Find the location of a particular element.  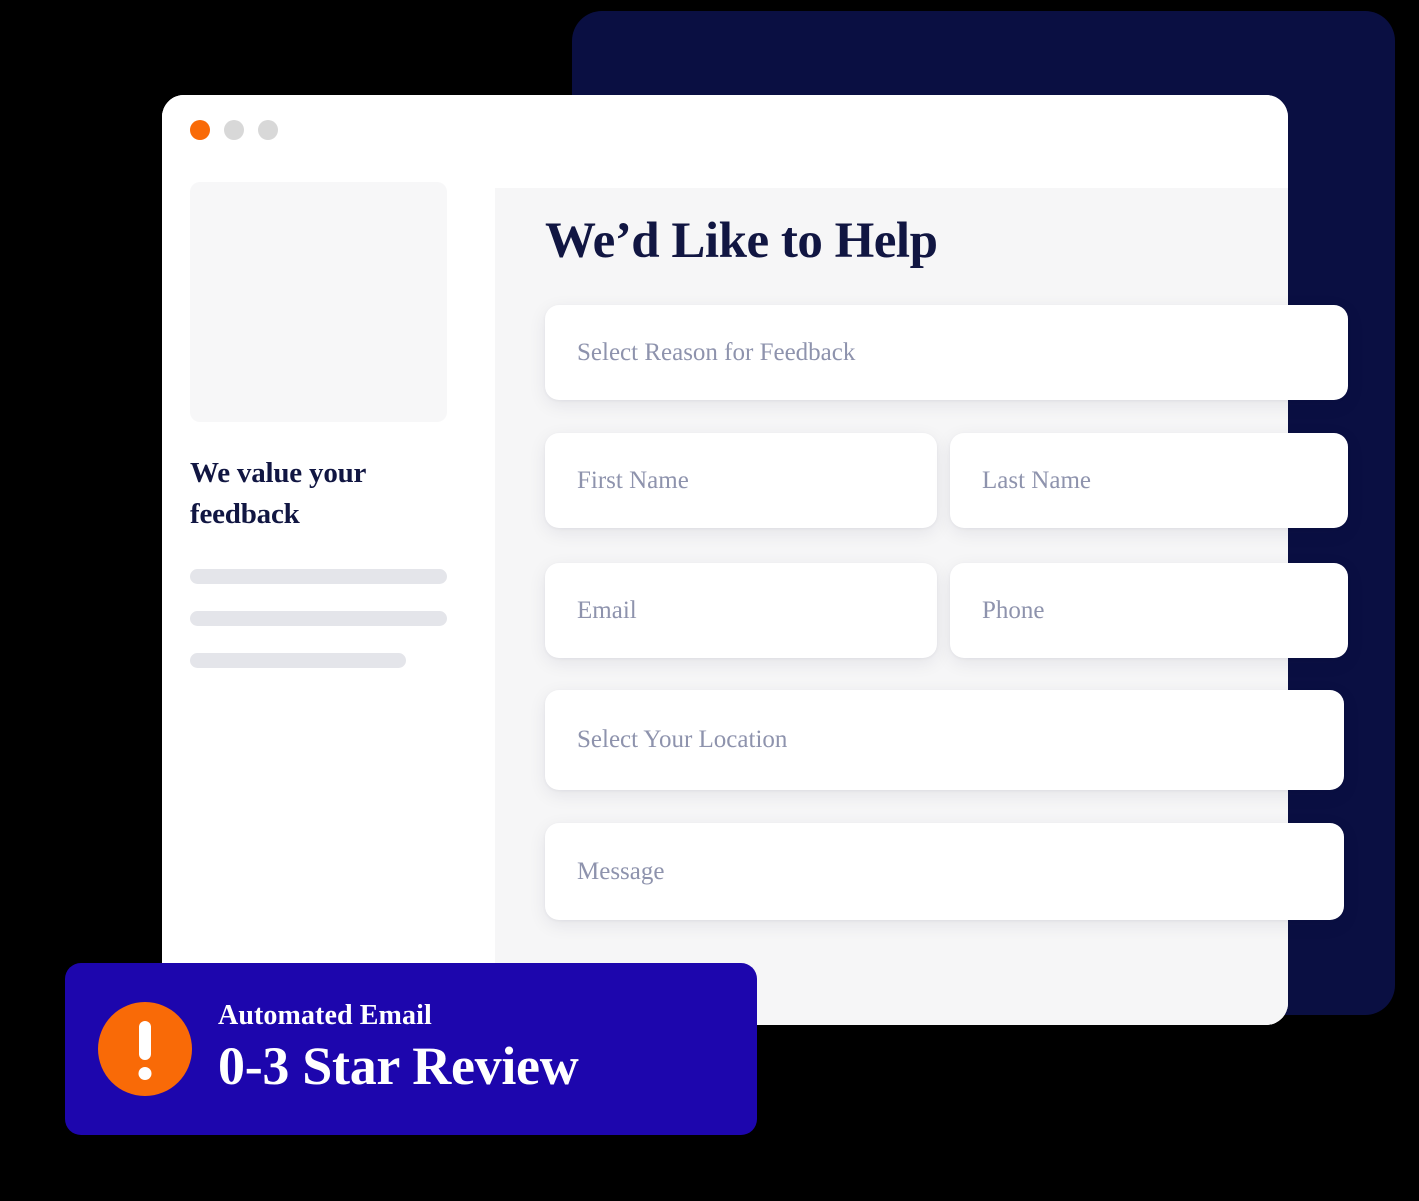

sidebar-heading: We value your feedback is located at coordinates (278, 493).